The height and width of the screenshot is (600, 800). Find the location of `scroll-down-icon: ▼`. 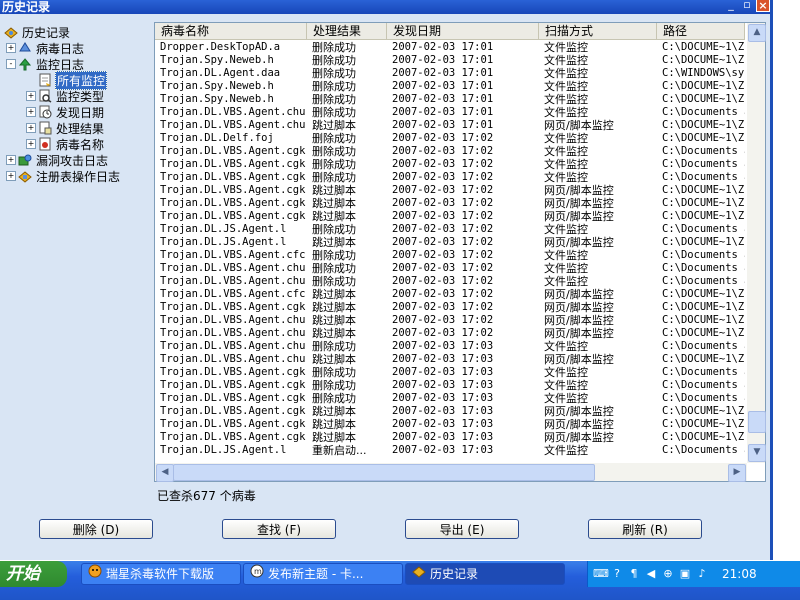

scroll-down-icon: ▼ is located at coordinates (757, 453).